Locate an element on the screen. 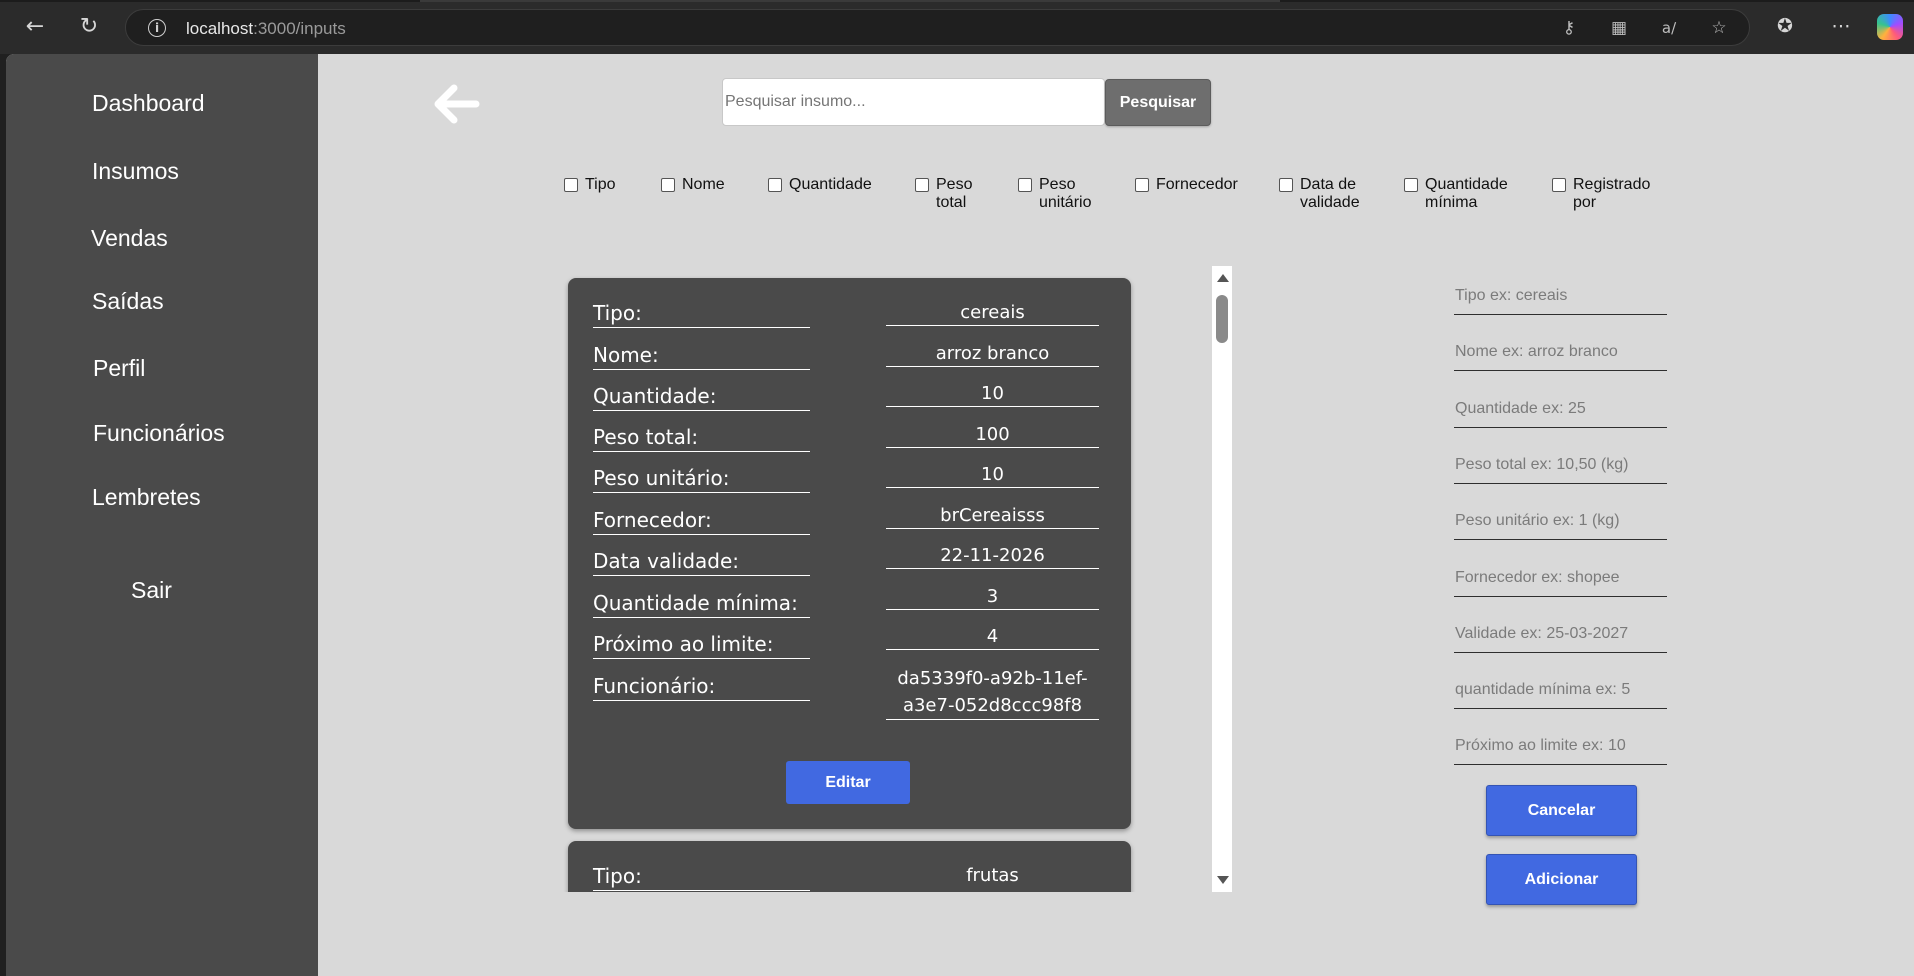  filter-peso-total: Peso total is located at coordinates (943, 194).